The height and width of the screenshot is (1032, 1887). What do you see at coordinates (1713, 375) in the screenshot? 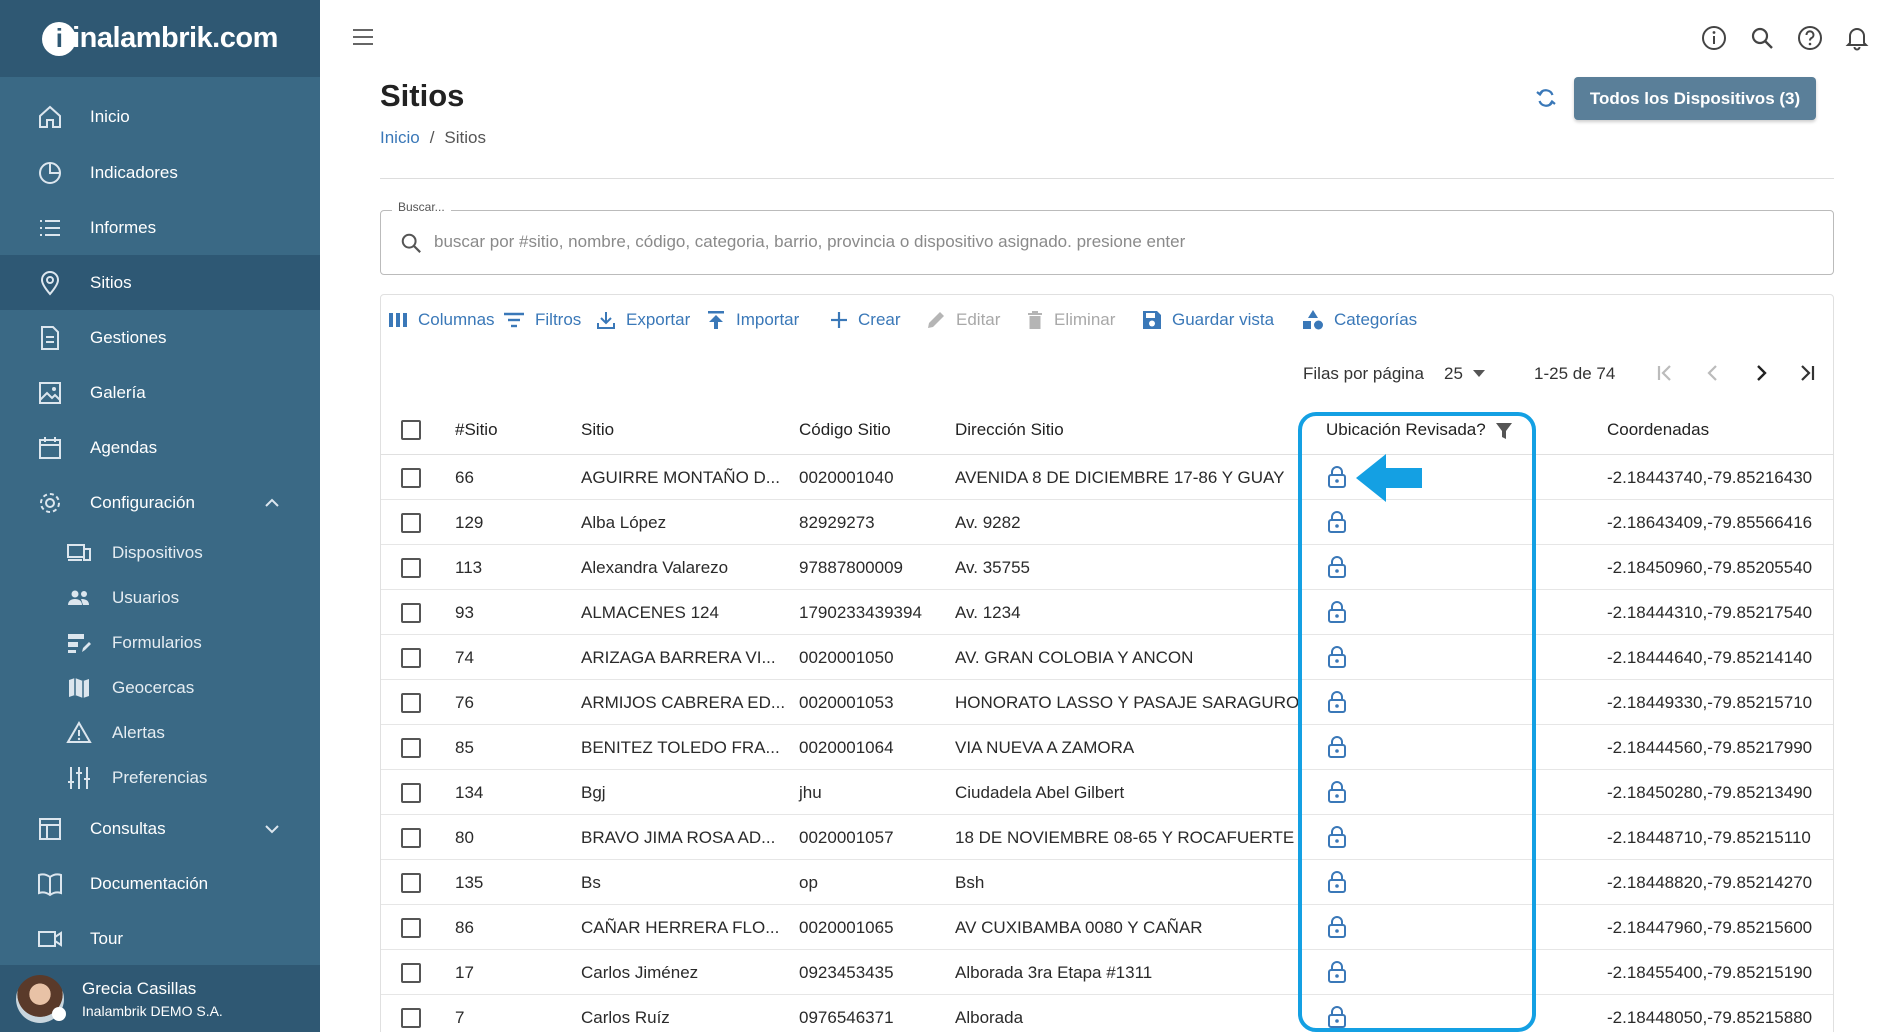
I see `previous-page-icon` at bounding box center [1713, 375].